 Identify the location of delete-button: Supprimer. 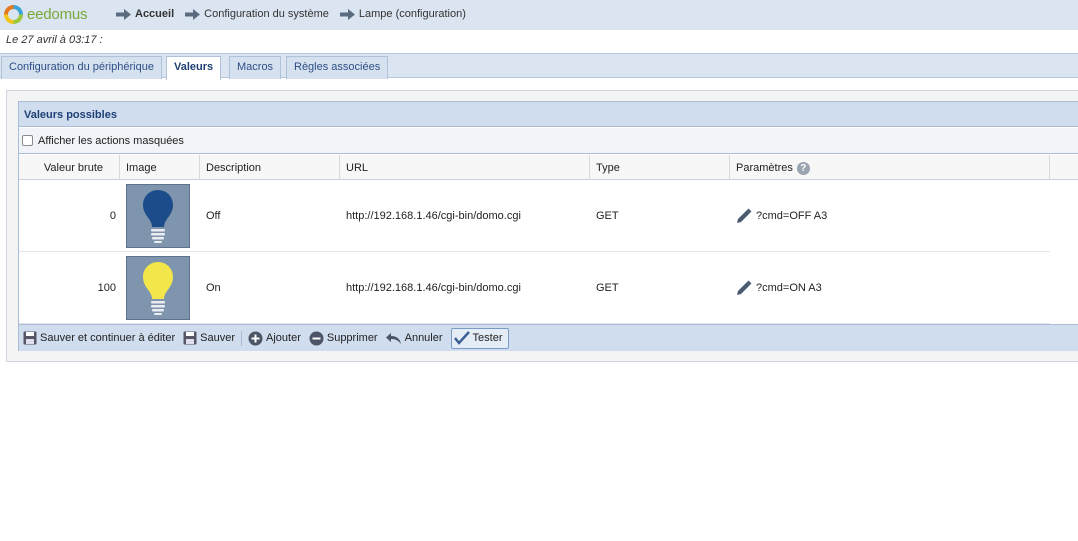
(343, 338).